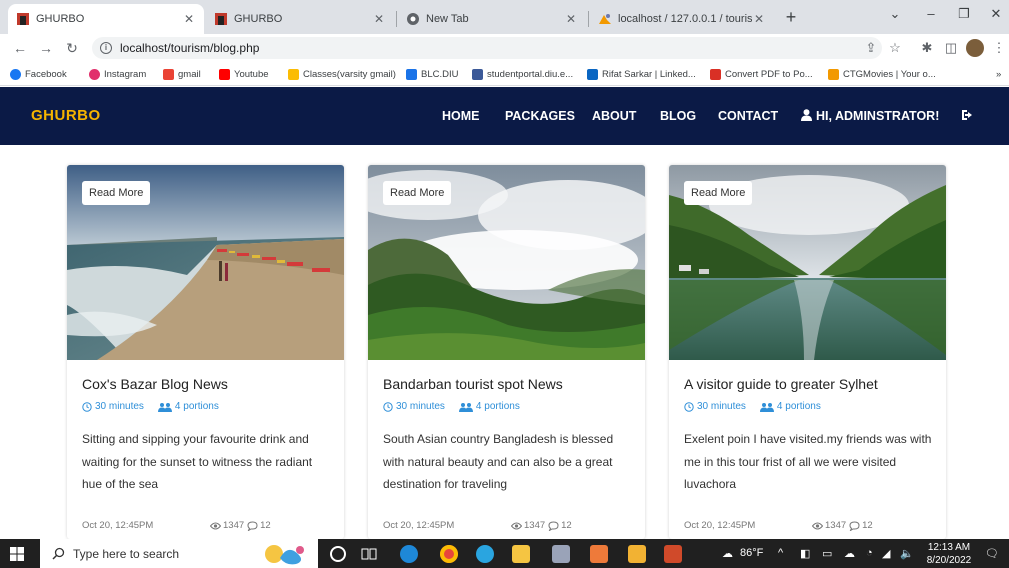  What do you see at coordinates (637, 554) in the screenshot?
I see `sublime-icon` at bounding box center [637, 554].